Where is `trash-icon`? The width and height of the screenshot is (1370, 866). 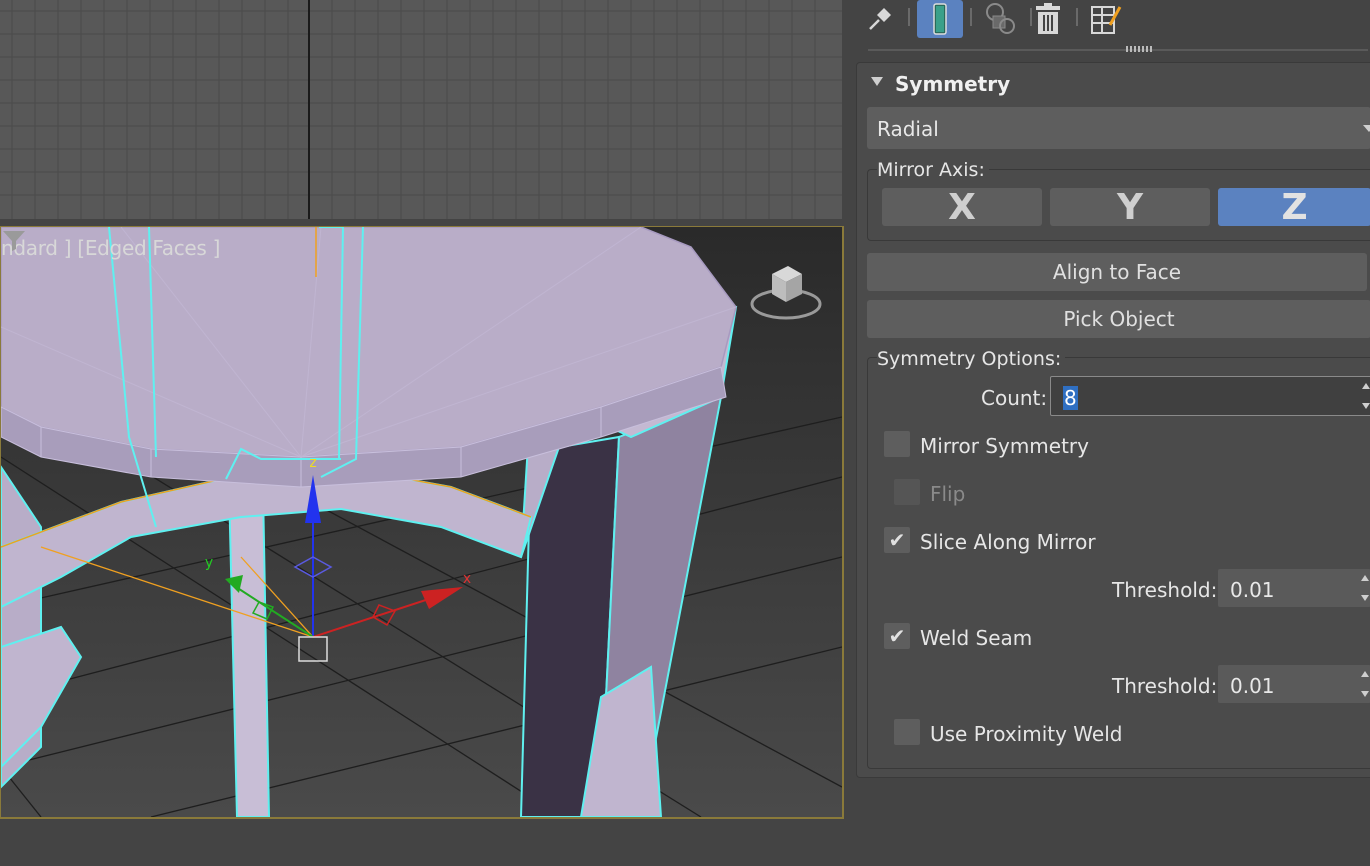
trash-icon is located at coordinates (1048, 18).